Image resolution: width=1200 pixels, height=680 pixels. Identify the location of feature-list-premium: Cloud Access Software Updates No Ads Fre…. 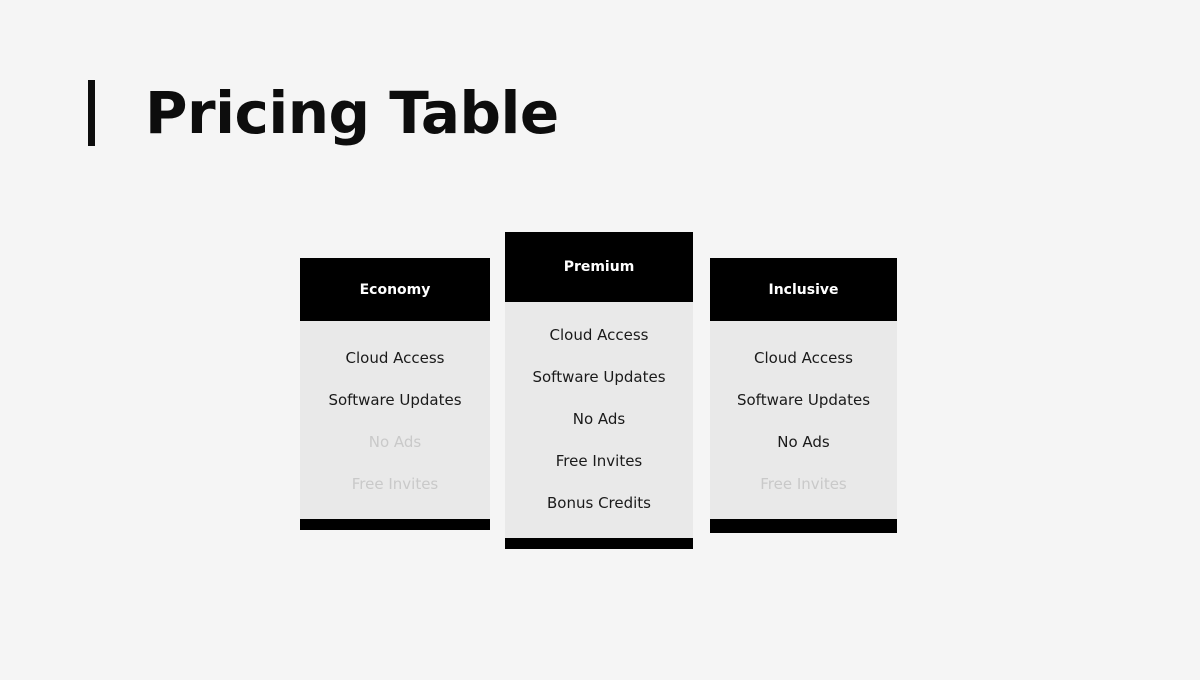
(599, 420).